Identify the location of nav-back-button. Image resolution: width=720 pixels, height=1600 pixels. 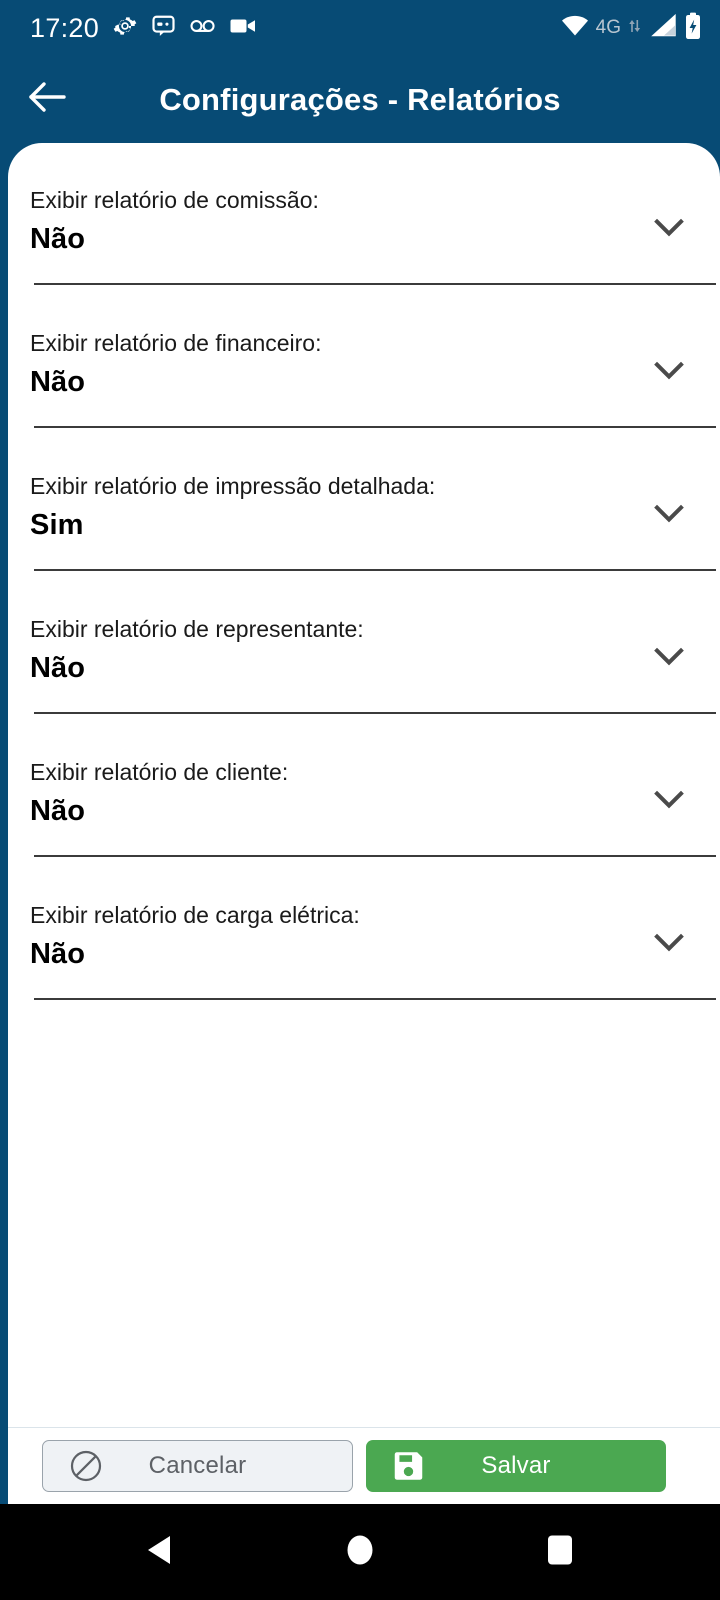
(160, 1552).